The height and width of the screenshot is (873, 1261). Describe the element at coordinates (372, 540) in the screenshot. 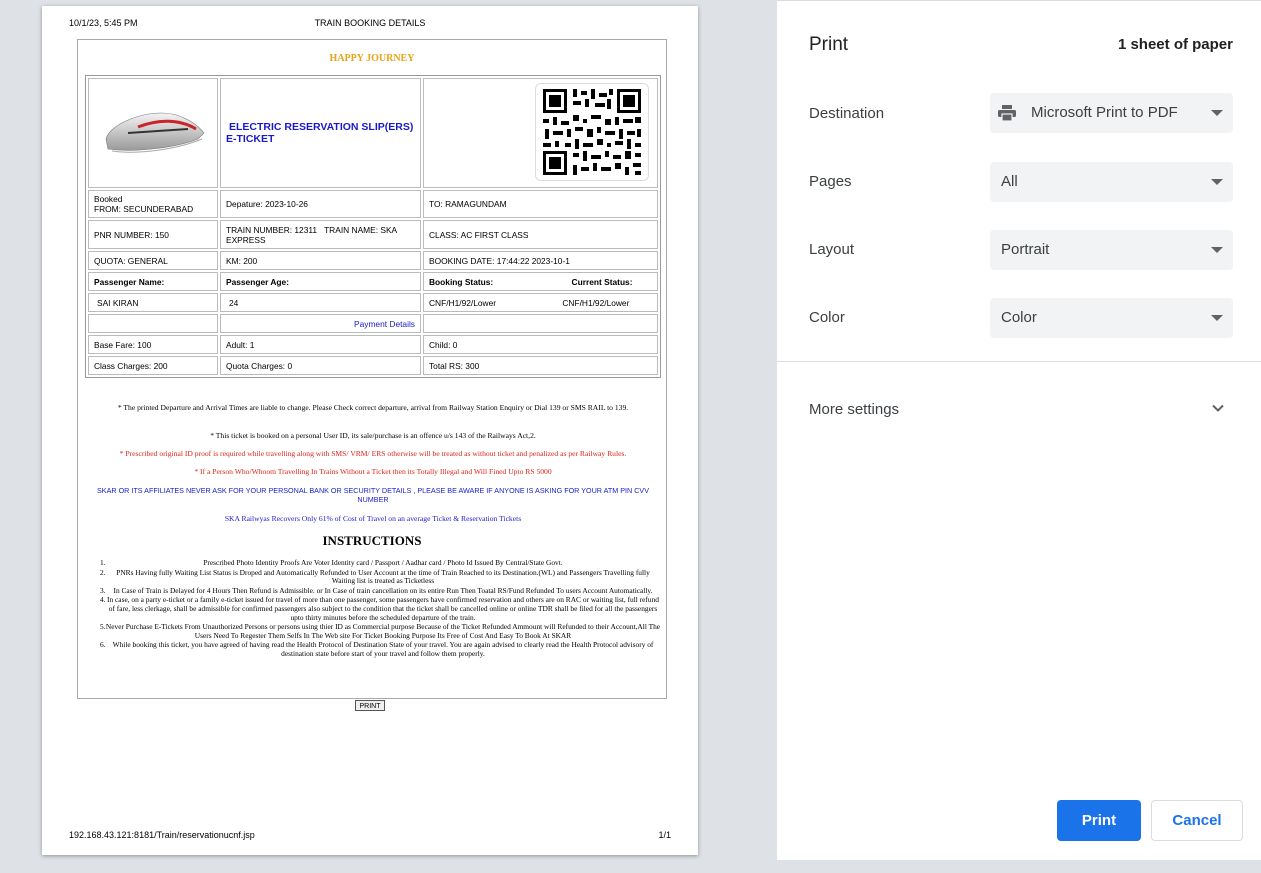

I see `instructions-title: INSTRUCTIONS` at that location.